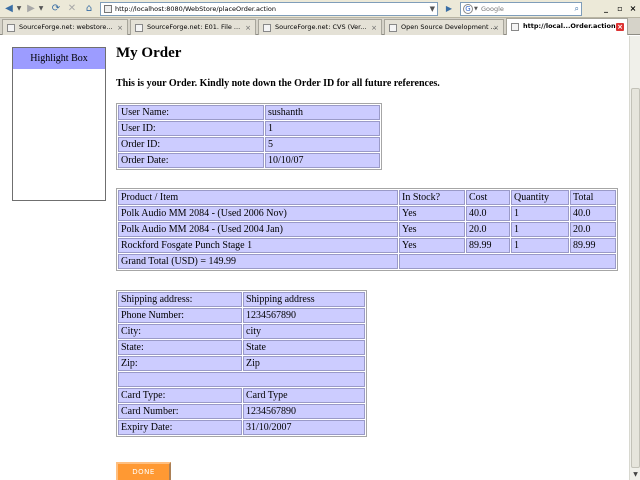 This screenshot has height=480, width=640. I want to click on highlight-box: Highlight Box, so click(59, 124).